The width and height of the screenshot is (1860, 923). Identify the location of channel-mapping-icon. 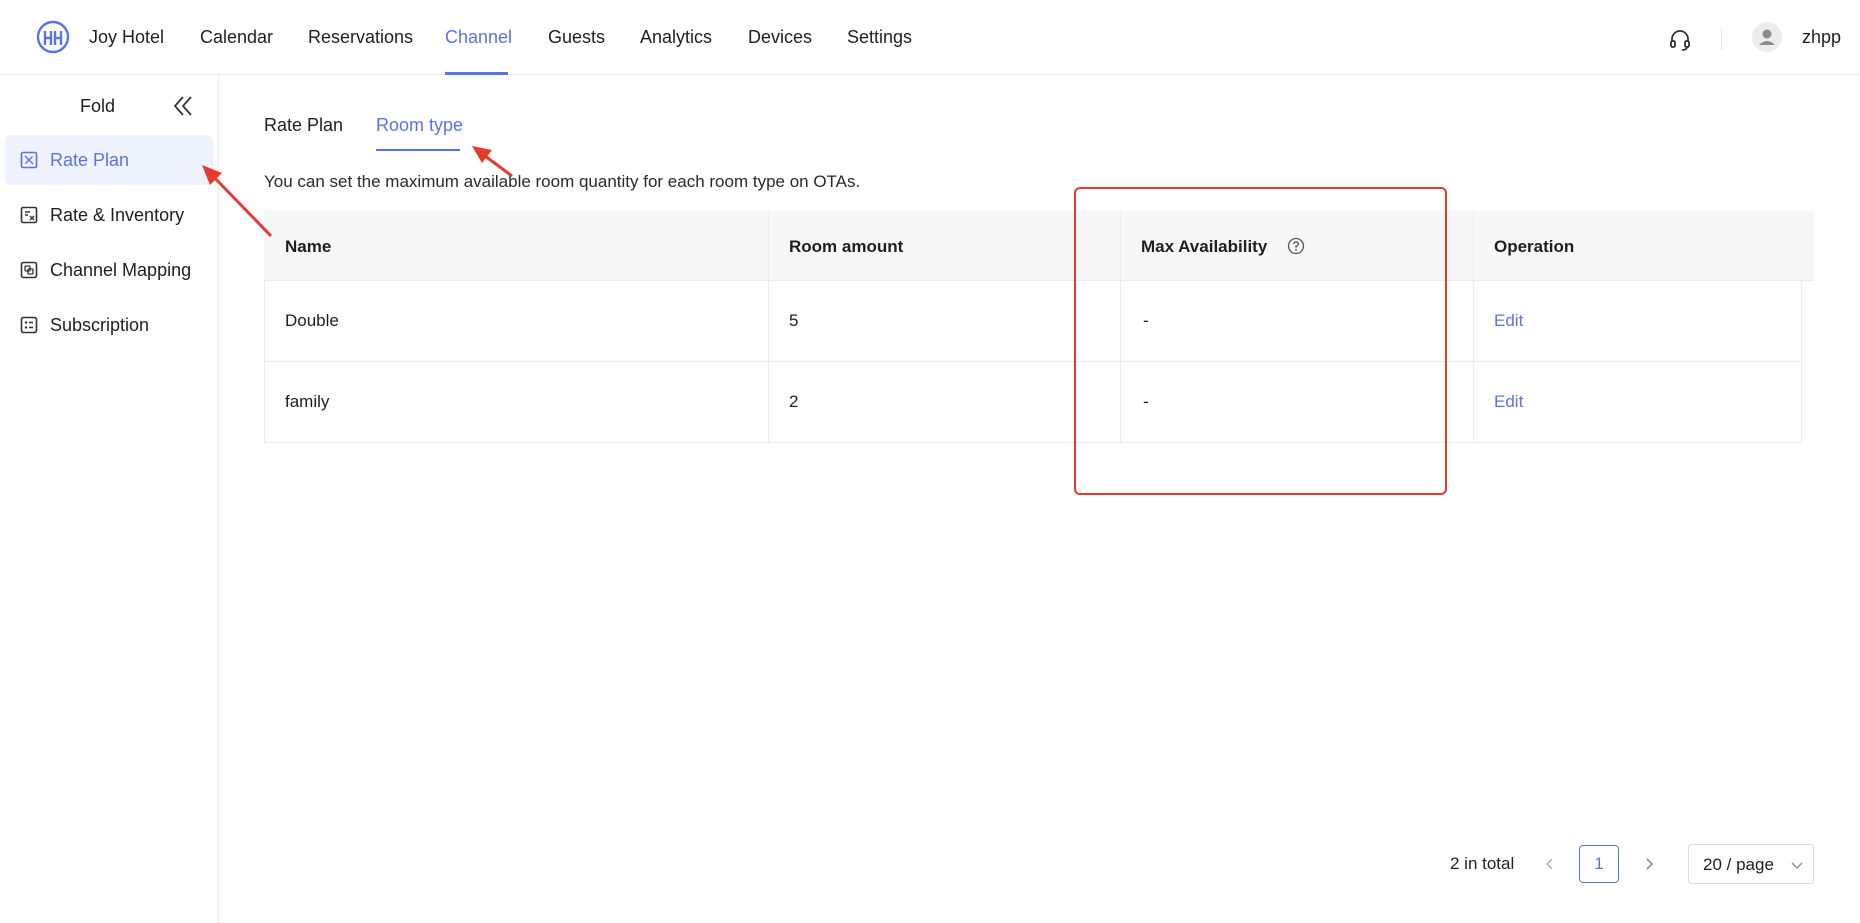
(29, 270).